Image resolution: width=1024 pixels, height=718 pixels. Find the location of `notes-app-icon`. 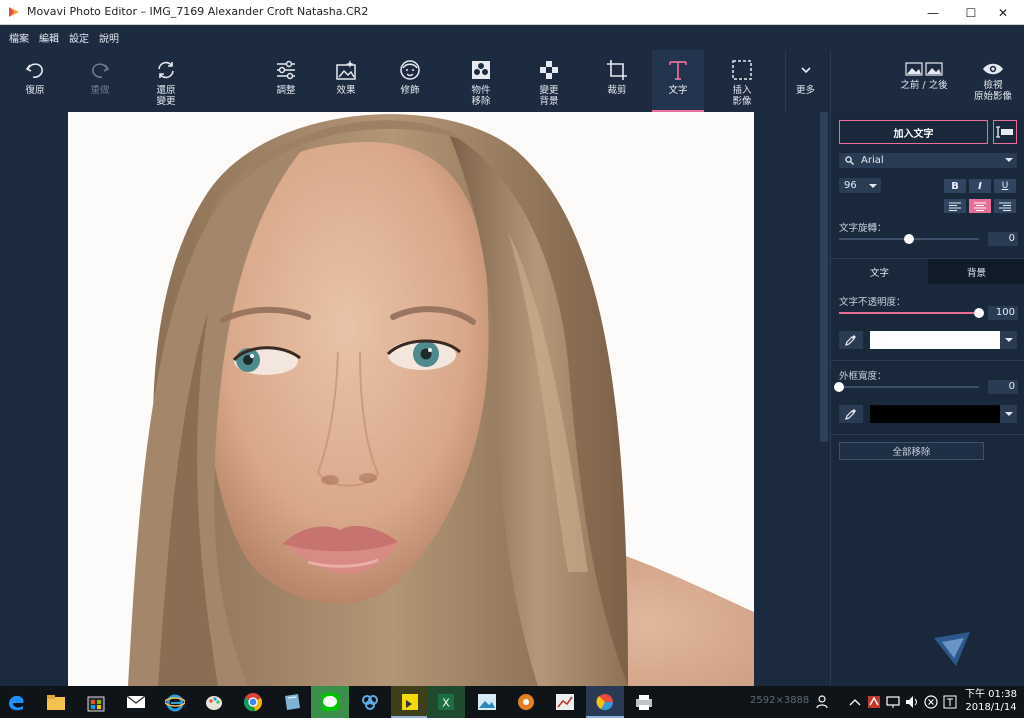

notes-app-icon is located at coordinates (292, 702).